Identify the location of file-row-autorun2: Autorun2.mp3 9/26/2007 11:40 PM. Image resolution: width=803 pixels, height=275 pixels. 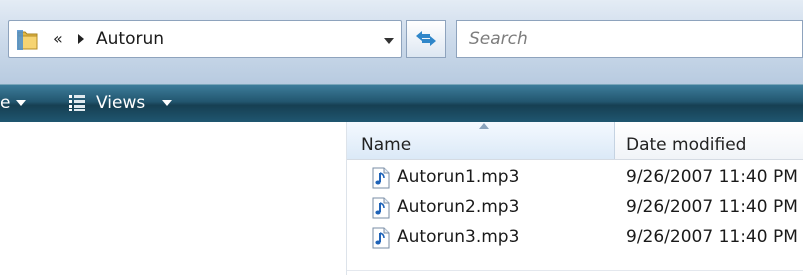
(575, 208).